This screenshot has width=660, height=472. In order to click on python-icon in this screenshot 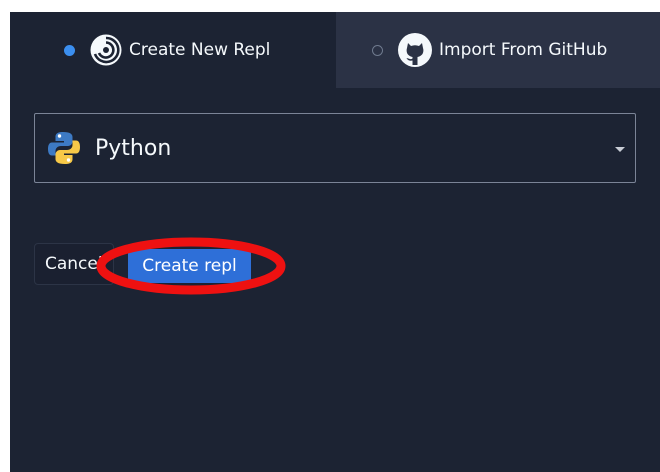, I will do `click(64, 148)`.